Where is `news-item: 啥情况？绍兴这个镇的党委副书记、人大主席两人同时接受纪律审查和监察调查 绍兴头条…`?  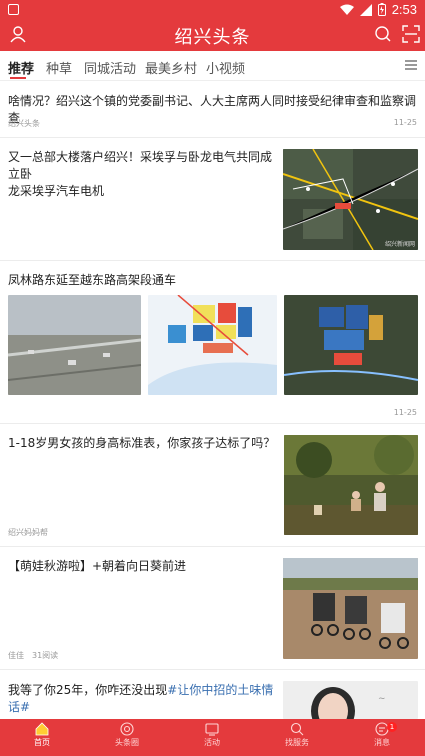 news-item: 啥情况？绍兴这个镇的党委副书记、人大主席两人同时接受纪律审查和监察调查 绍兴头条… is located at coordinates (212, 110).